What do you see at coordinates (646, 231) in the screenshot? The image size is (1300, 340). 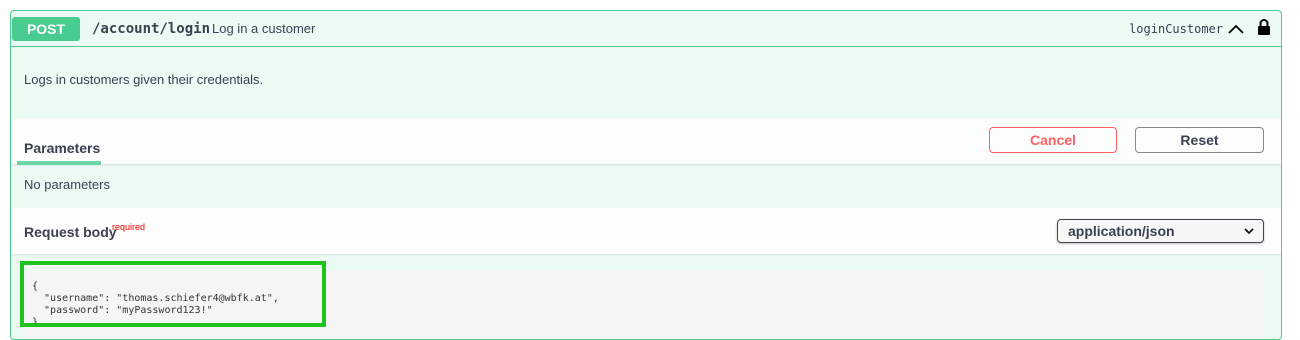 I see `request-body-header: Request body required application/json` at bounding box center [646, 231].